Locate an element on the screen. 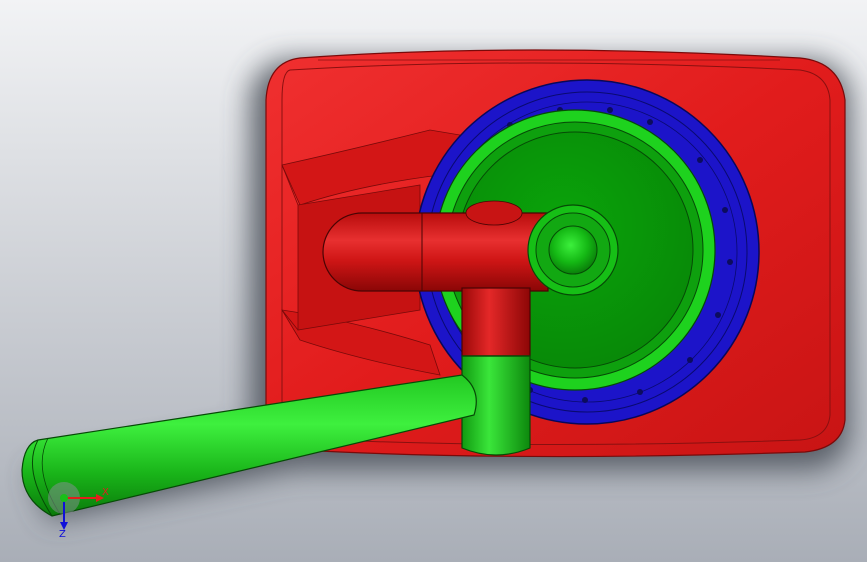 This screenshot has height=566, width=867. triad-z-label: Z is located at coordinates (62, 534).